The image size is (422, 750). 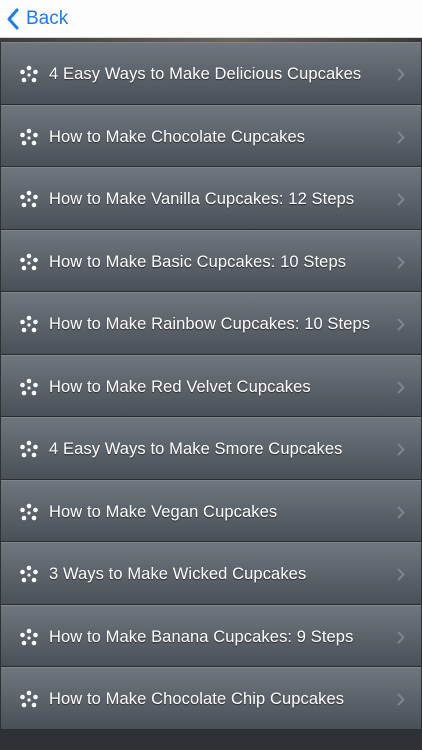 I want to click on list-item: 4 Easy Ways to Make Smore Cupcakes, so click(x=211, y=448).